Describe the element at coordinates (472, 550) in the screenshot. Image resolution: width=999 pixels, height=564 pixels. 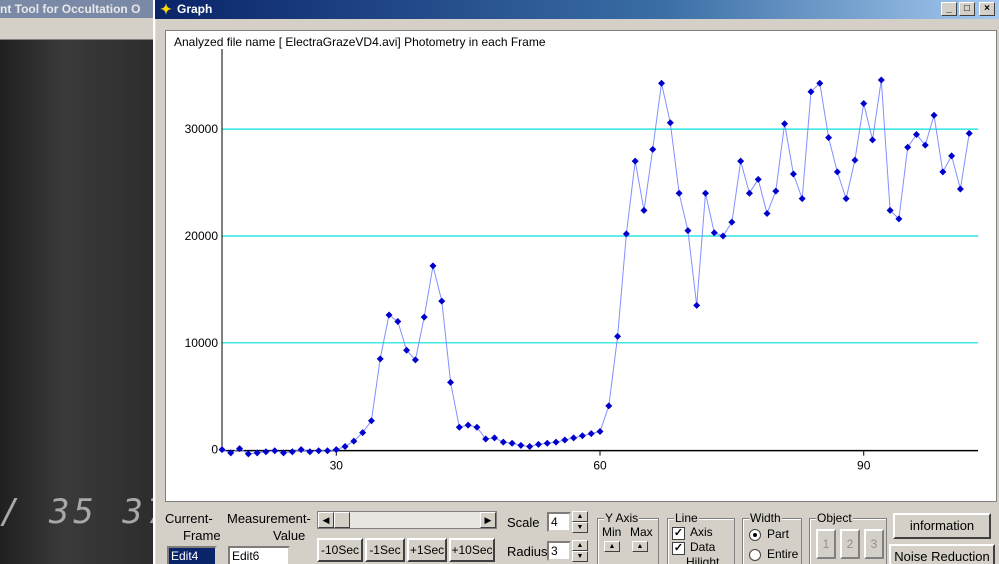
I see `plus-10sec-button: +10Sec` at that location.